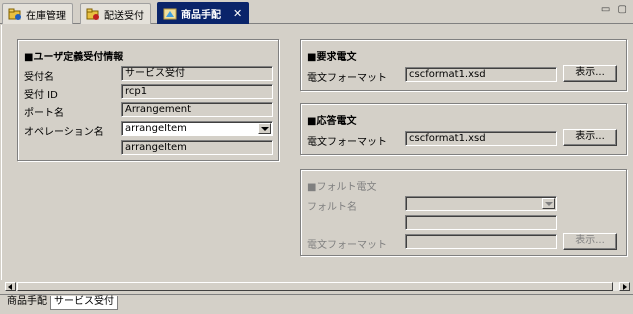 The width and height of the screenshot is (633, 314). What do you see at coordinates (41, 95) in the screenshot?
I see `reception-id-label: 受付 ID` at bounding box center [41, 95].